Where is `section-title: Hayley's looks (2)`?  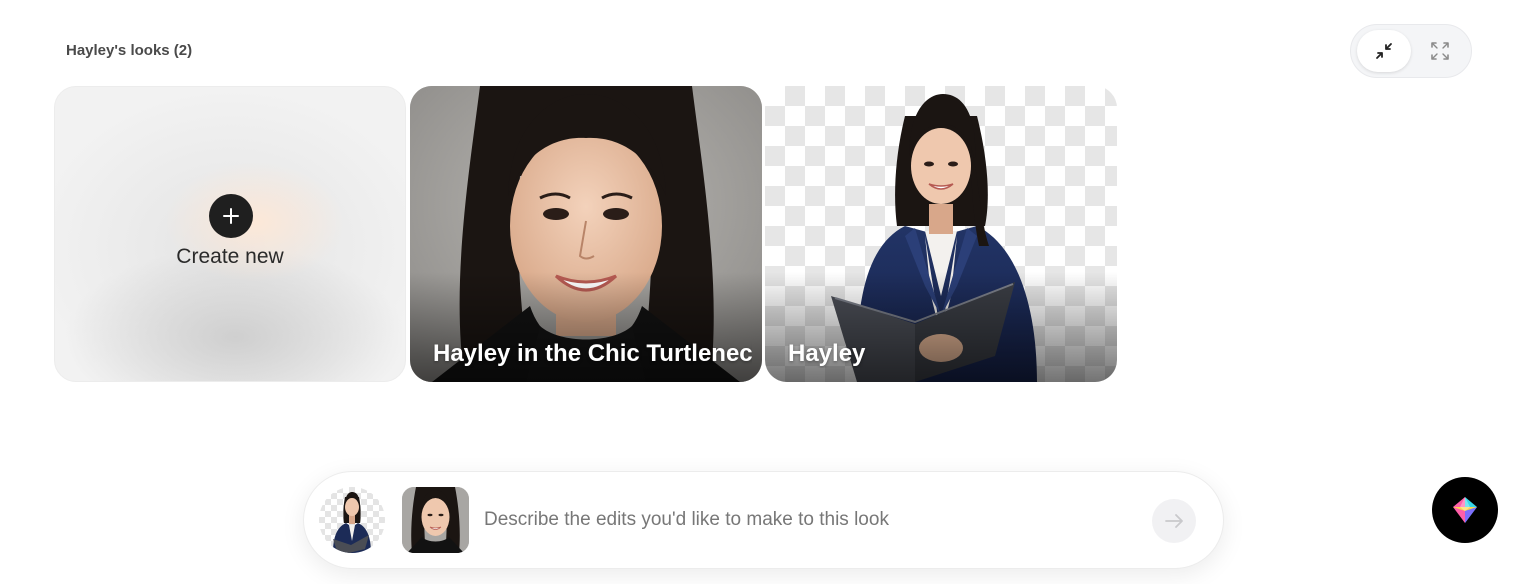 section-title: Hayley's looks (2) is located at coordinates (129, 50).